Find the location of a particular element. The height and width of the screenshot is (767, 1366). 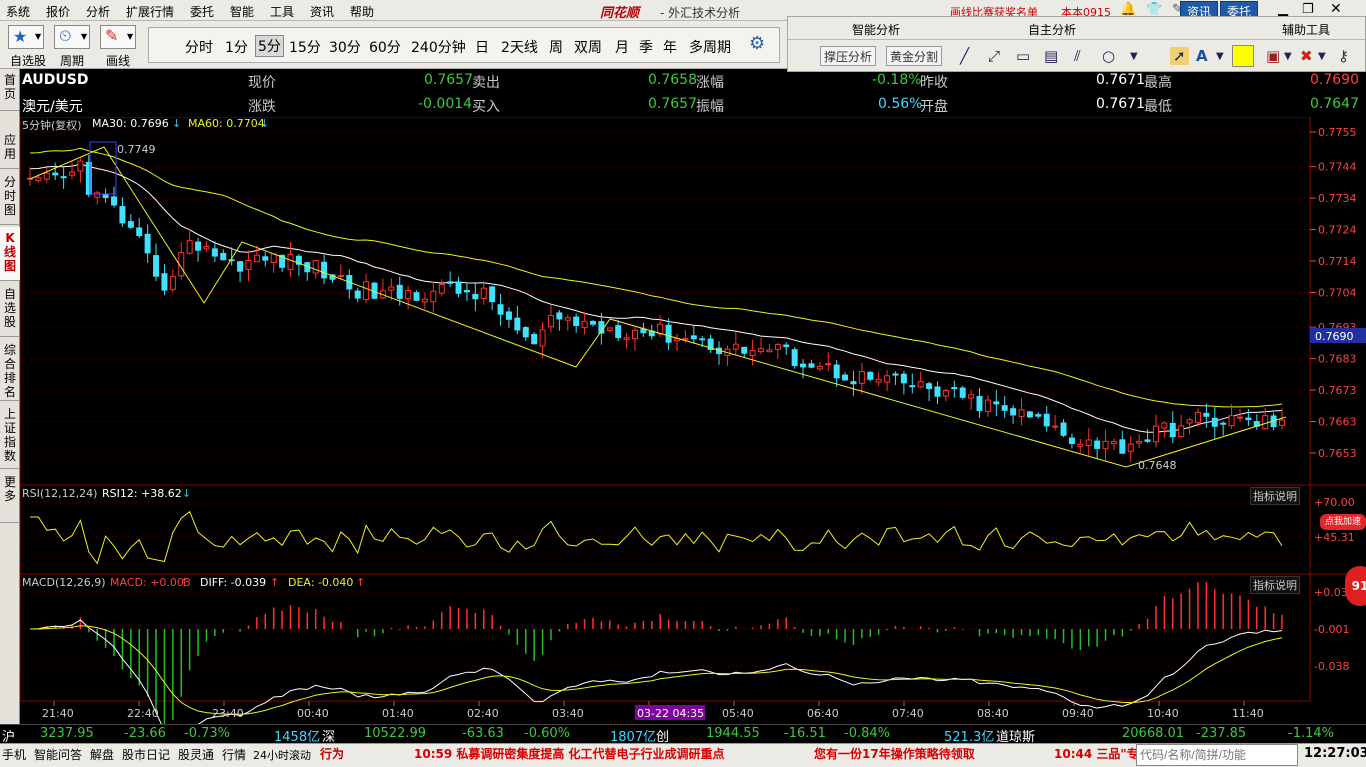

current-price-tag: 0.7690 is located at coordinates (1334, 336).